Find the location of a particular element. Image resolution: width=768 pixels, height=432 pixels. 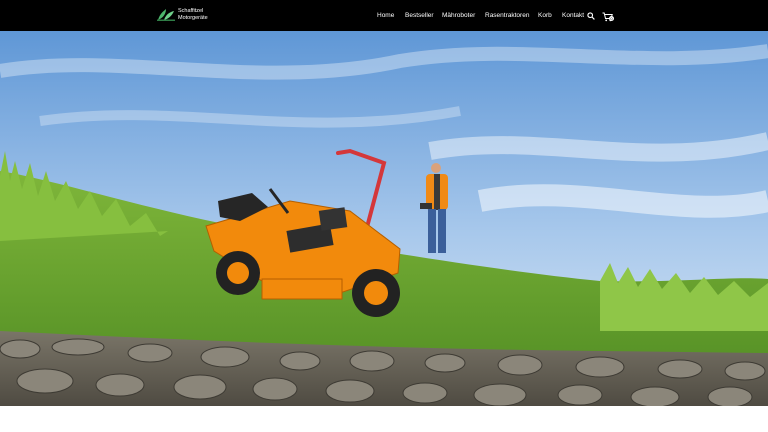

nav-rasentraktoren: Rasentraktoren is located at coordinates (507, 15).